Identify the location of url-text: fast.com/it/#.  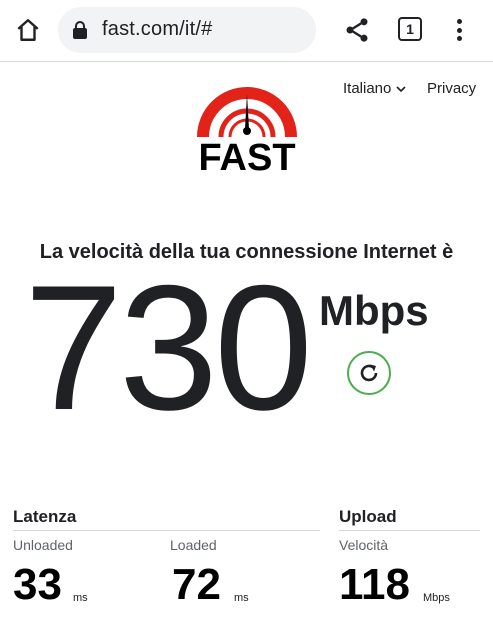
(157, 29).